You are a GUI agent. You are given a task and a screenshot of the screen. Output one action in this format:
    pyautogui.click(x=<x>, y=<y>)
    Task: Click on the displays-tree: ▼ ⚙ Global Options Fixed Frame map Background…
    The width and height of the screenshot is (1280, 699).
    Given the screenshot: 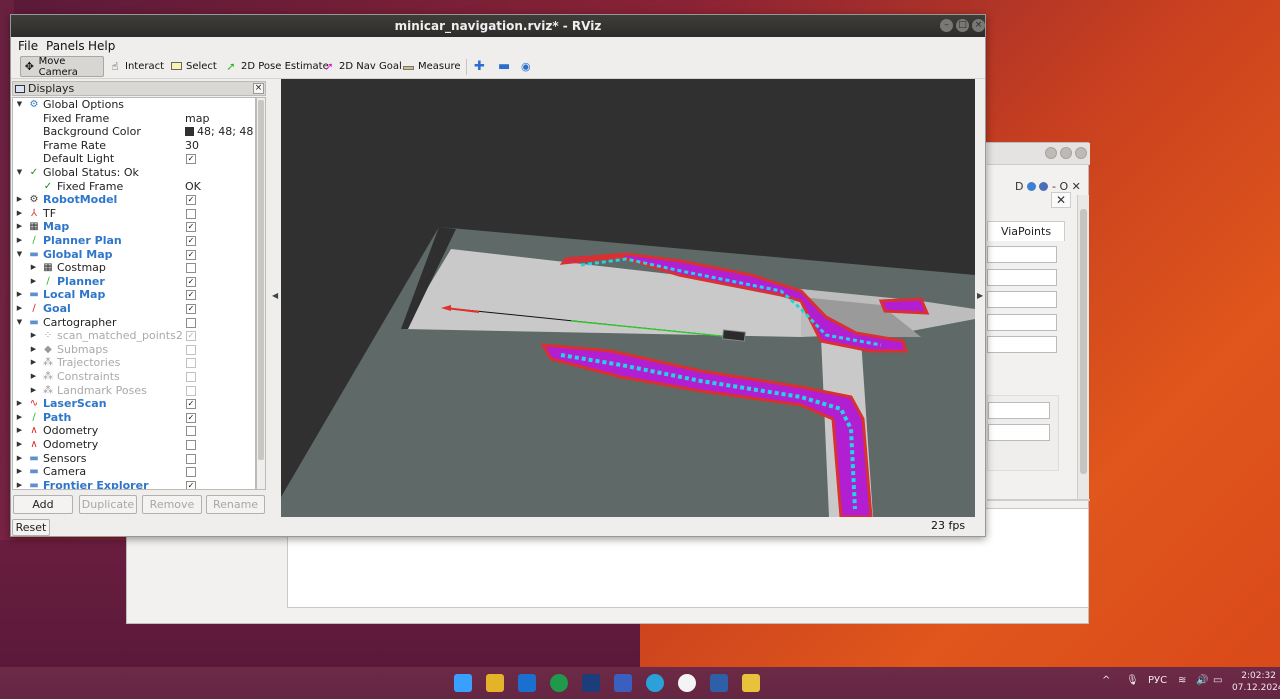 What is the action you would take?
    pyautogui.click(x=134, y=293)
    